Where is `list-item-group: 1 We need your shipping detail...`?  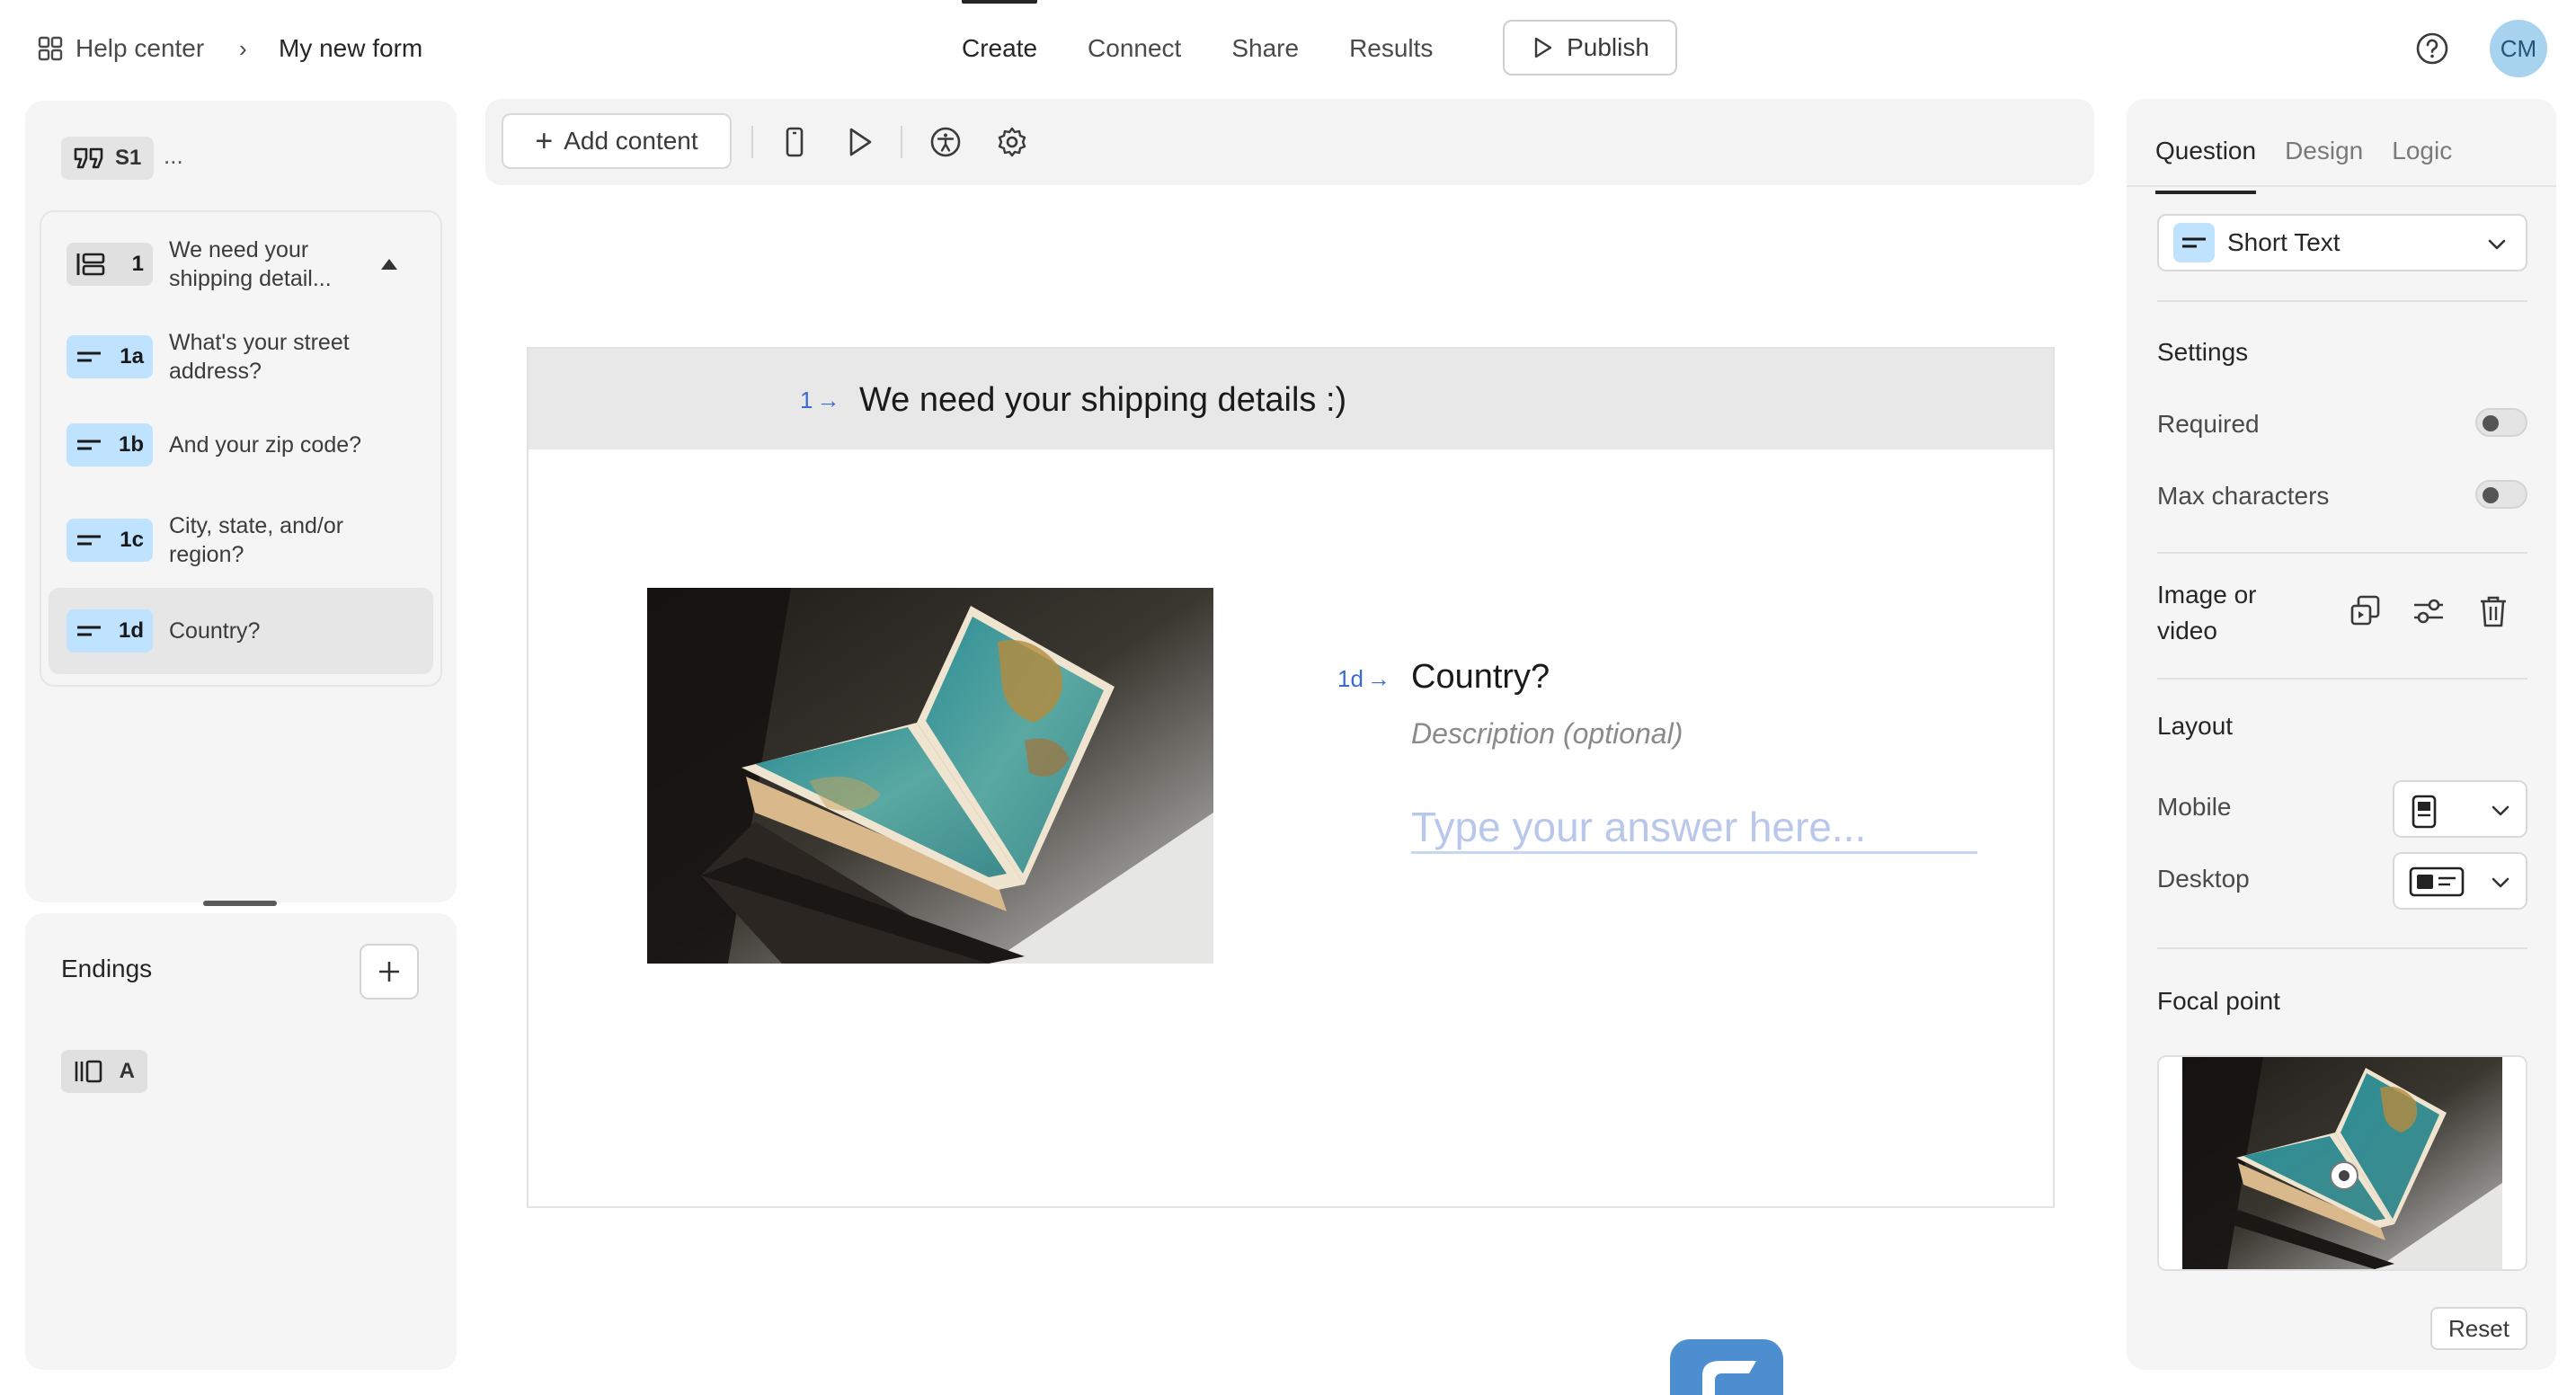 list-item-group: 1 We need your shipping detail... is located at coordinates (241, 264).